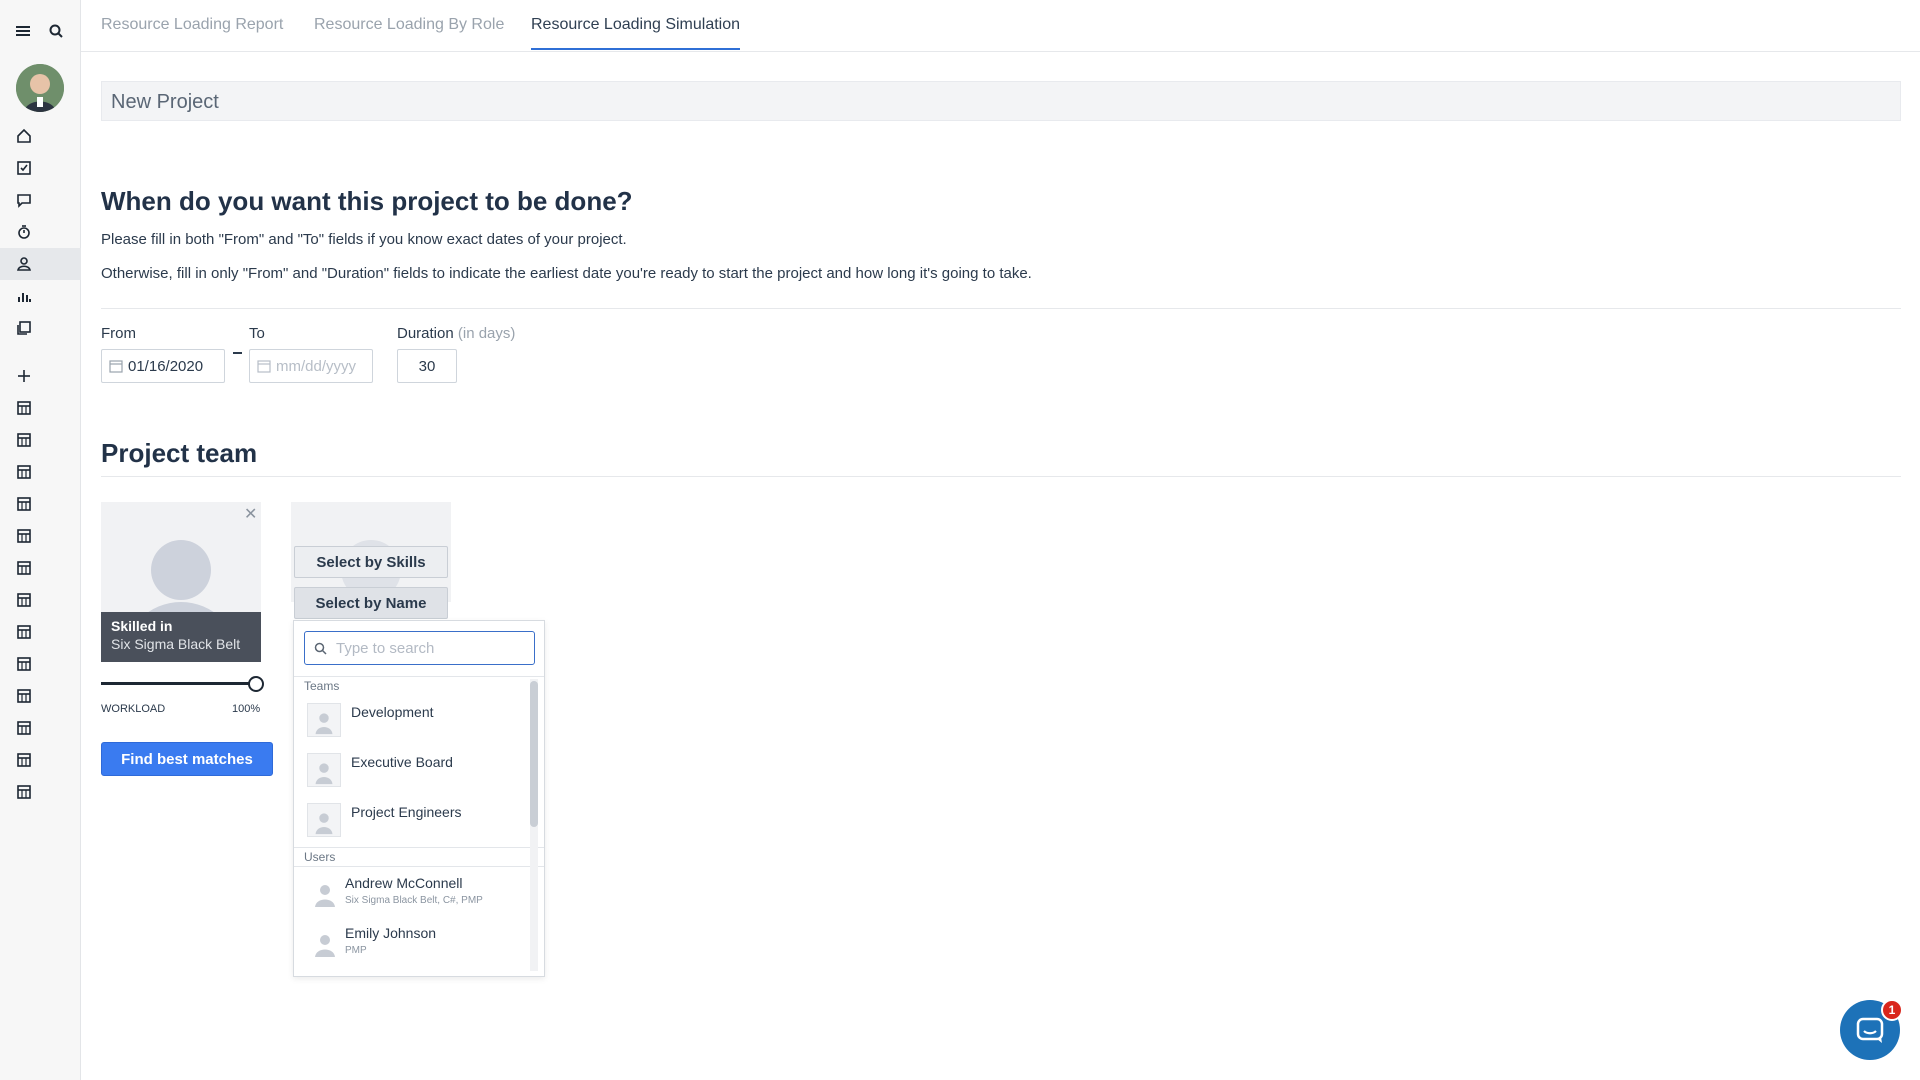 The height and width of the screenshot is (1080, 1920). Describe the element at coordinates (1892, 1010) in the screenshot. I see `notification-badge: 1` at that location.